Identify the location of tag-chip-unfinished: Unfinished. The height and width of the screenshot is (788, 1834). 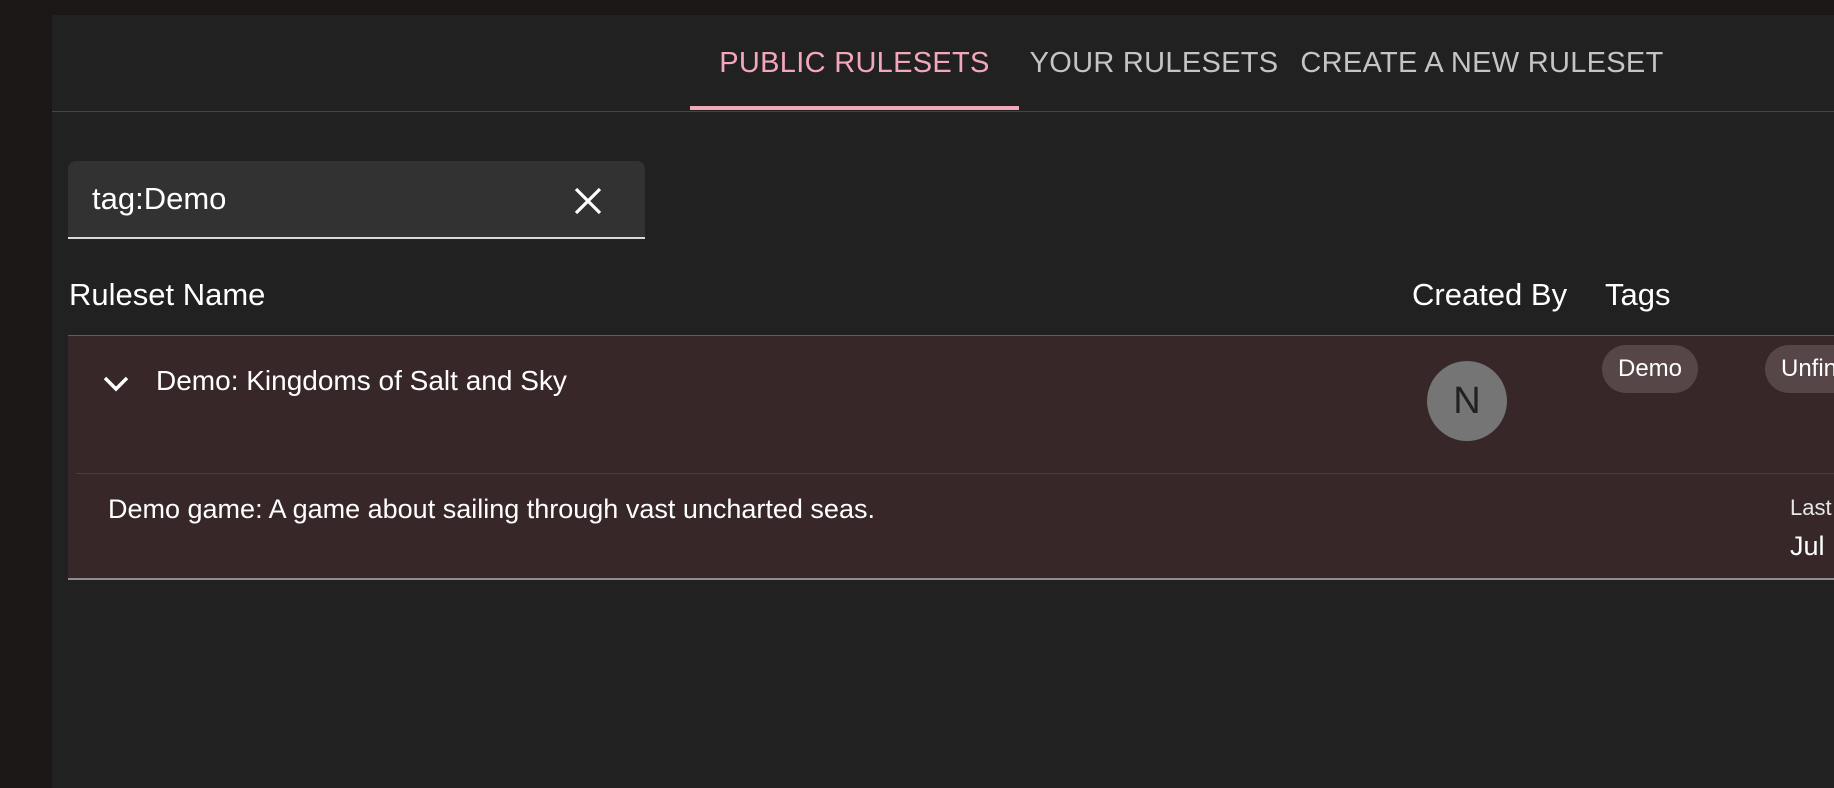
(1799, 369).